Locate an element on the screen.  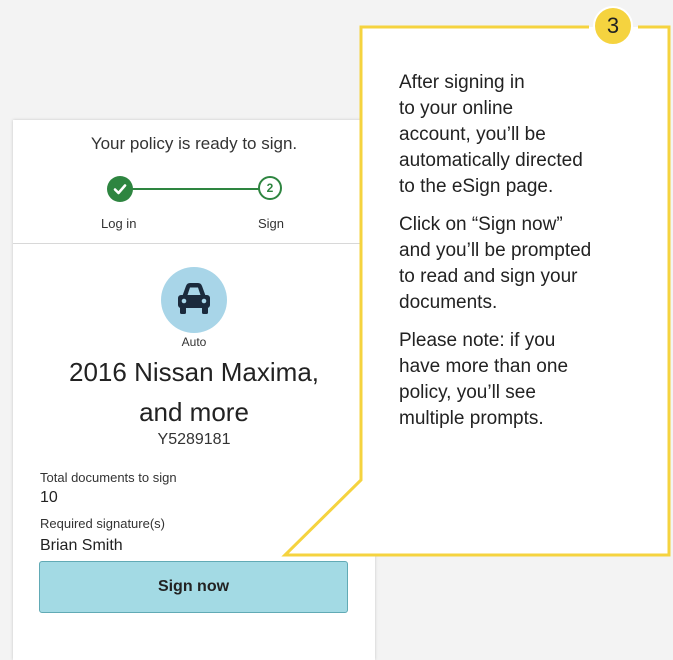
callout-line: to the eSign page. is located at coordinates (476, 186).